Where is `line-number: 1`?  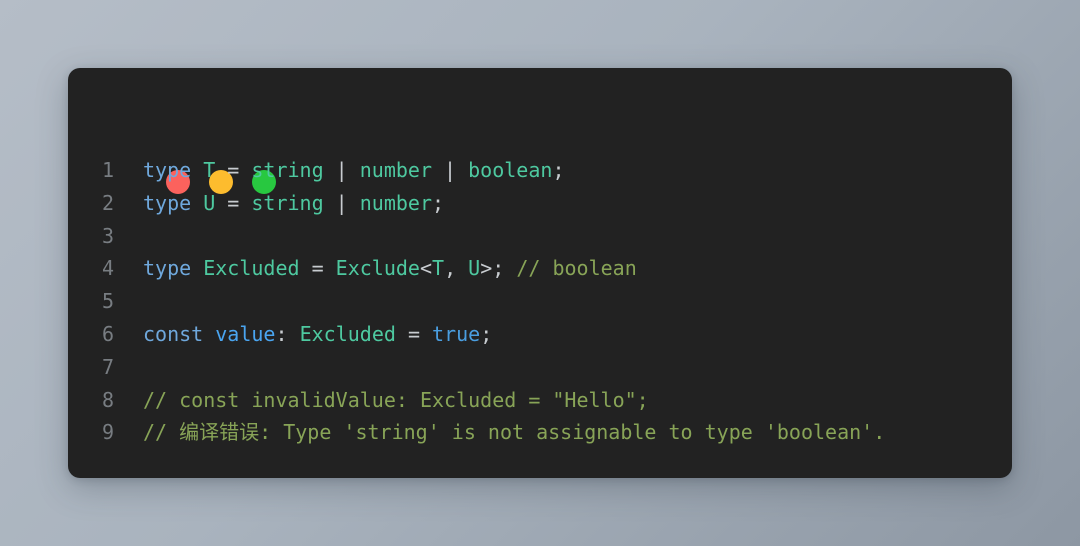
line-number: 1 is located at coordinates (108, 170).